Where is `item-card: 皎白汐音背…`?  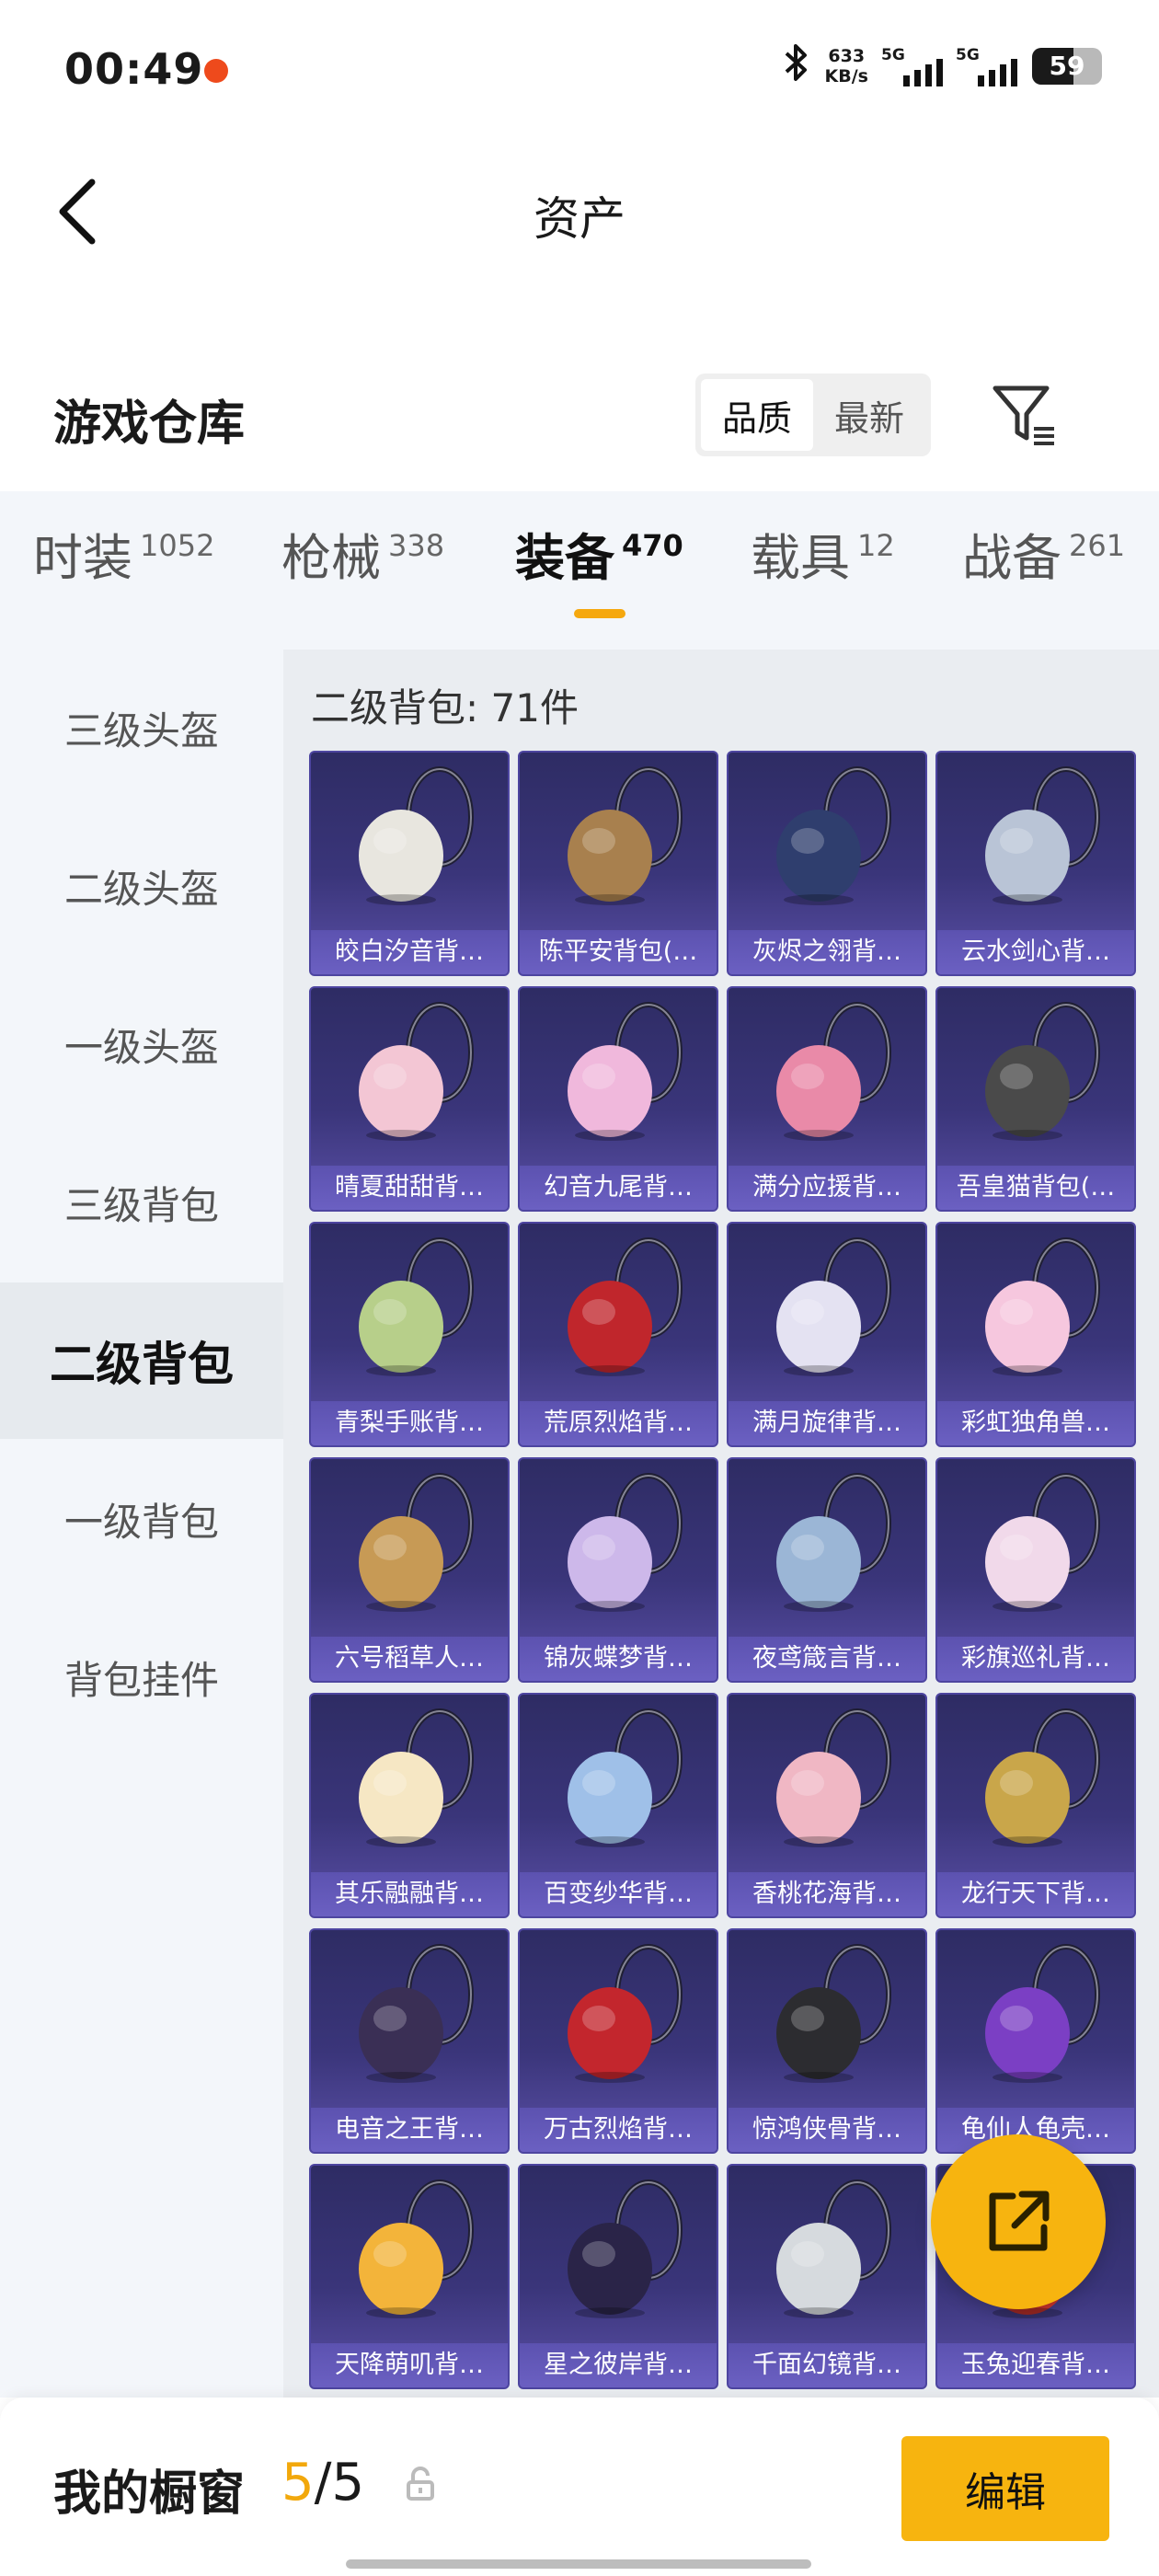 item-card: 皎白汐音背… is located at coordinates (409, 863).